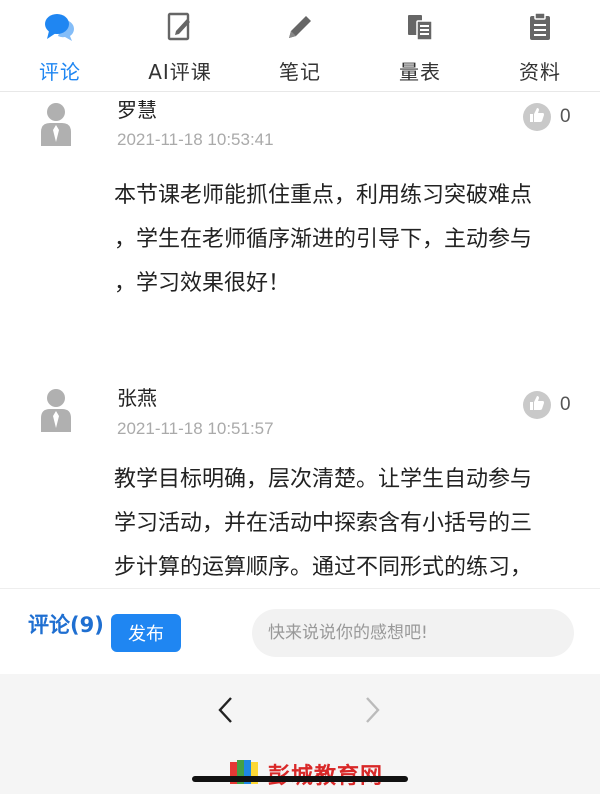  What do you see at coordinates (323, 523) in the screenshot?
I see `comment-text-line: 学习活动，并在活动中探索含有小括号的三` at bounding box center [323, 523].